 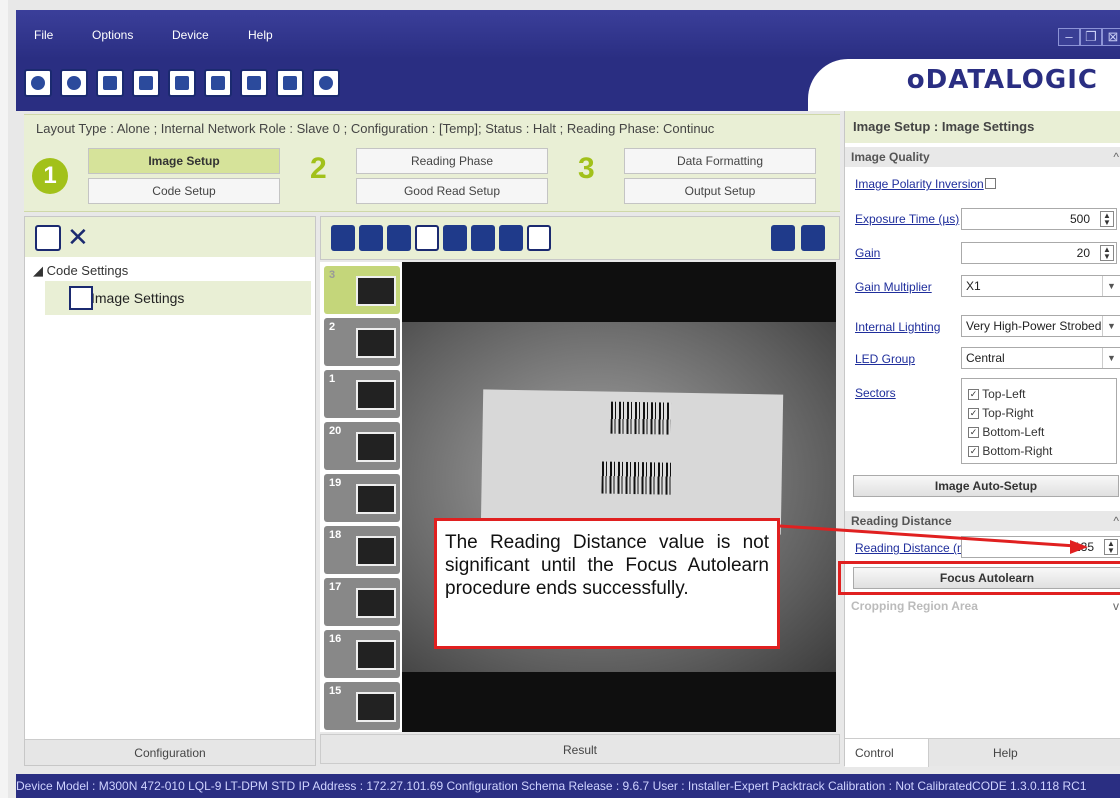 What do you see at coordinates (919, 184) in the screenshot?
I see `image-polarity-label: Image Polarity Inversion` at bounding box center [919, 184].